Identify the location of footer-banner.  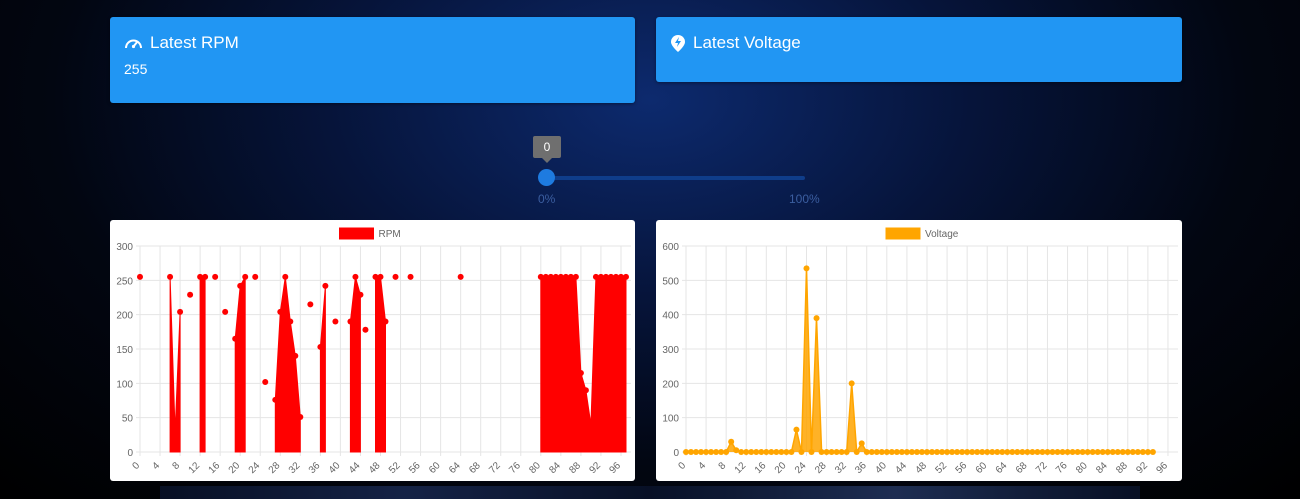
(650, 492).